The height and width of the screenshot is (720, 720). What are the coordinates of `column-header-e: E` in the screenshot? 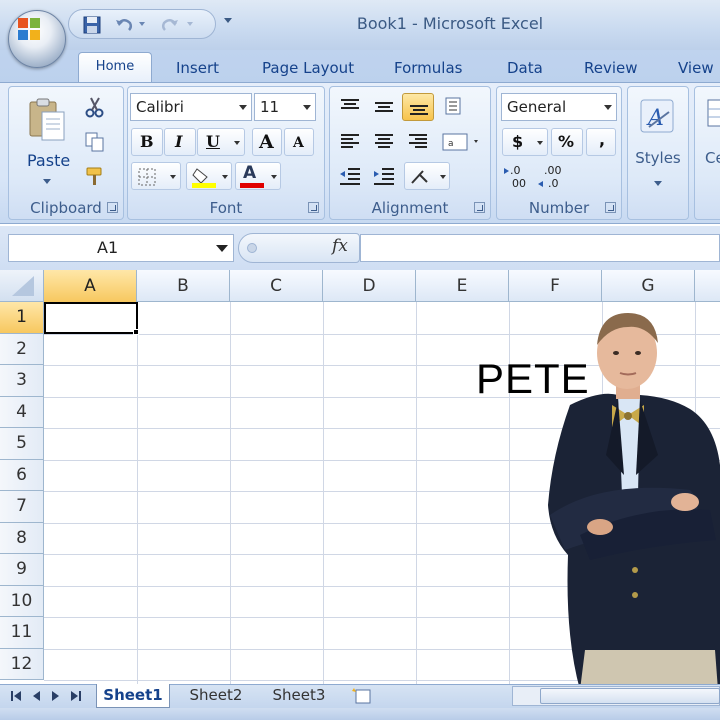 It's located at (462, 286).